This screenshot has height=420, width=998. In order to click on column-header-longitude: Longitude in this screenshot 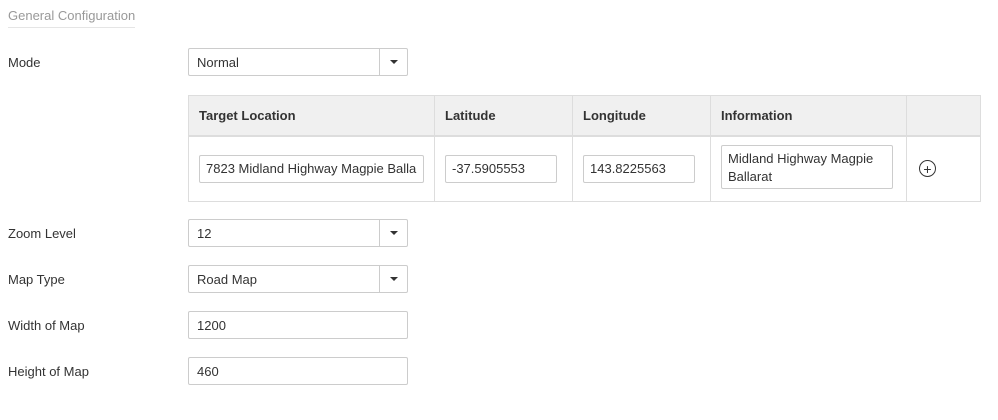, I will do `click(641, 116)`.